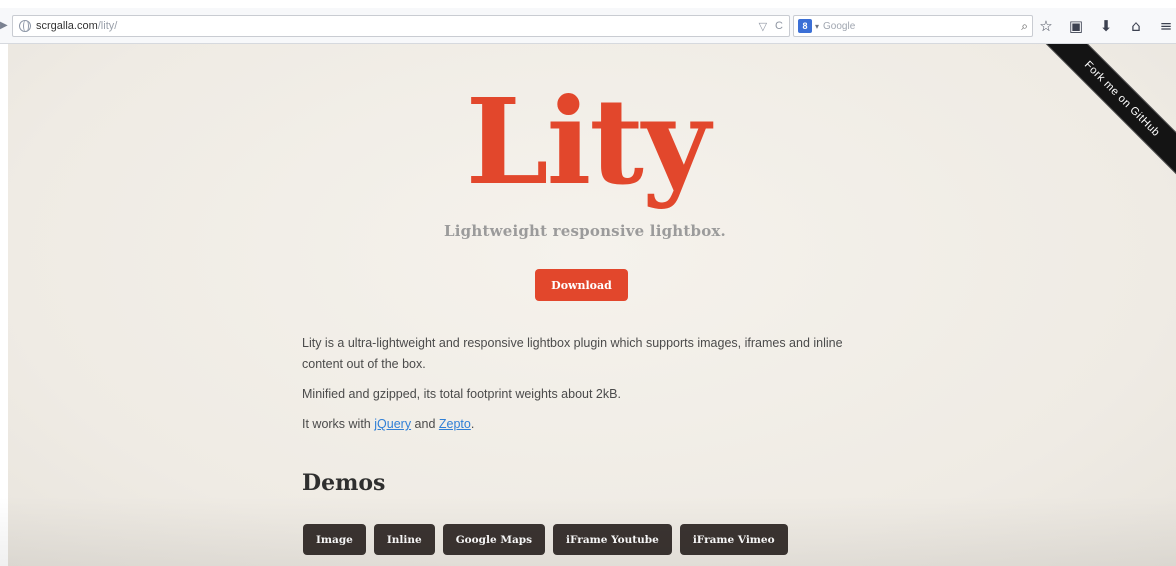 The image size is (1176, 566). What do you see at coordinates (763, 26) in the screenshot?
I see `dropdown-icon: ▽` at bounding box center [763, 26].